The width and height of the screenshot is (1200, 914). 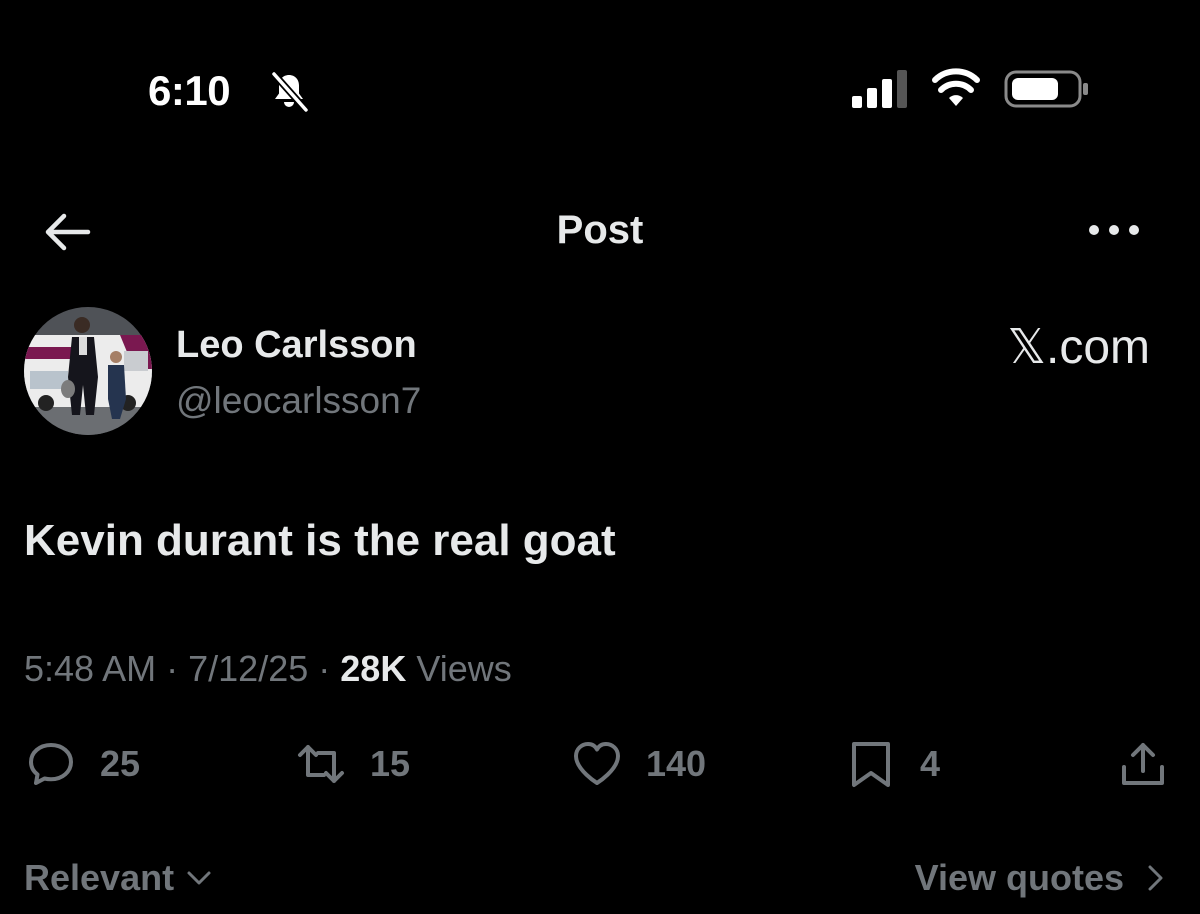 I want to click on repost-icon, so click(x=321, y=764).